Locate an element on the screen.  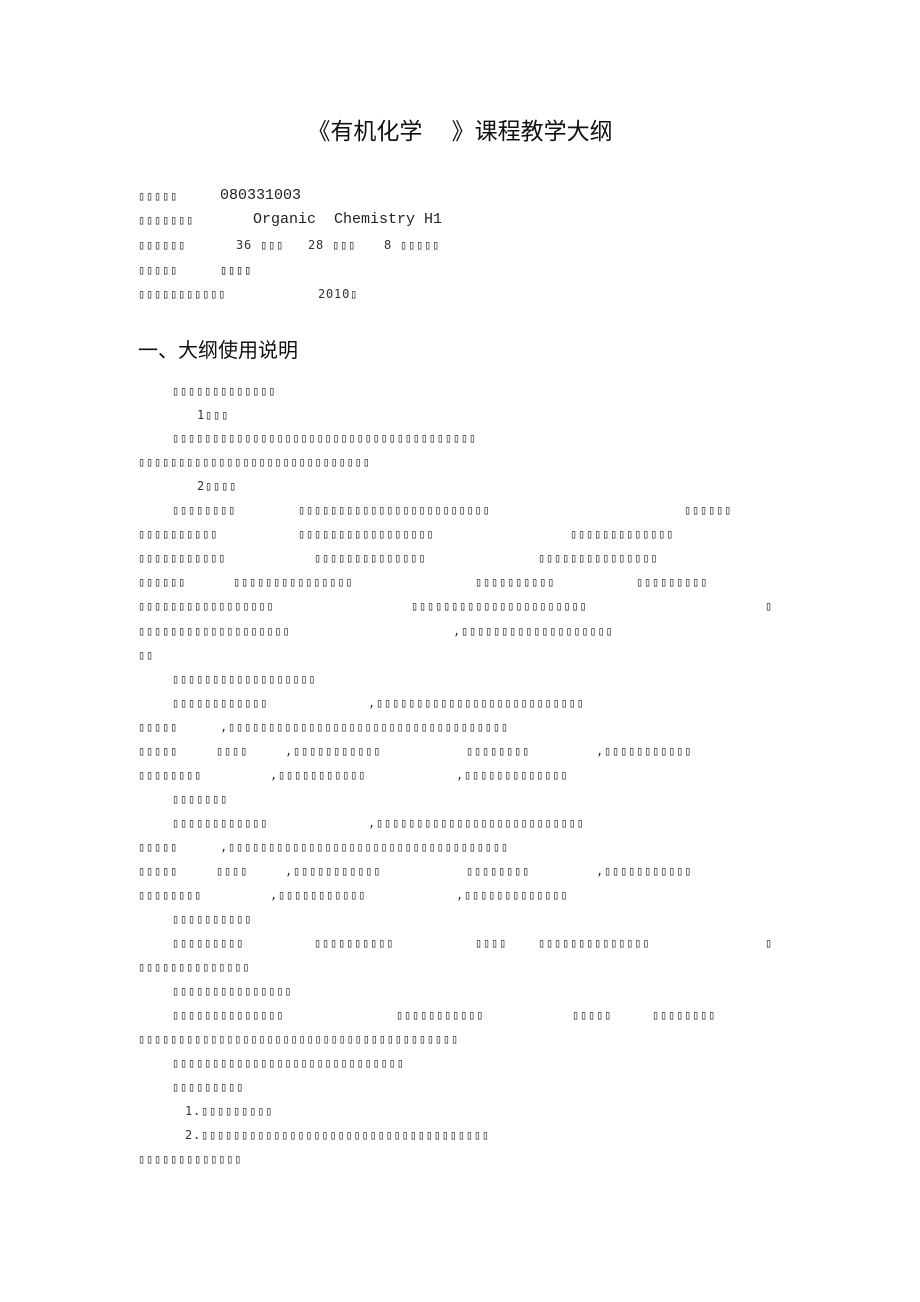
body-line-segment: ▯▯▯▯▯▯▯▯▯▯▯▯▯▯▯▯▯▯ is located at coordinates (244, 679).